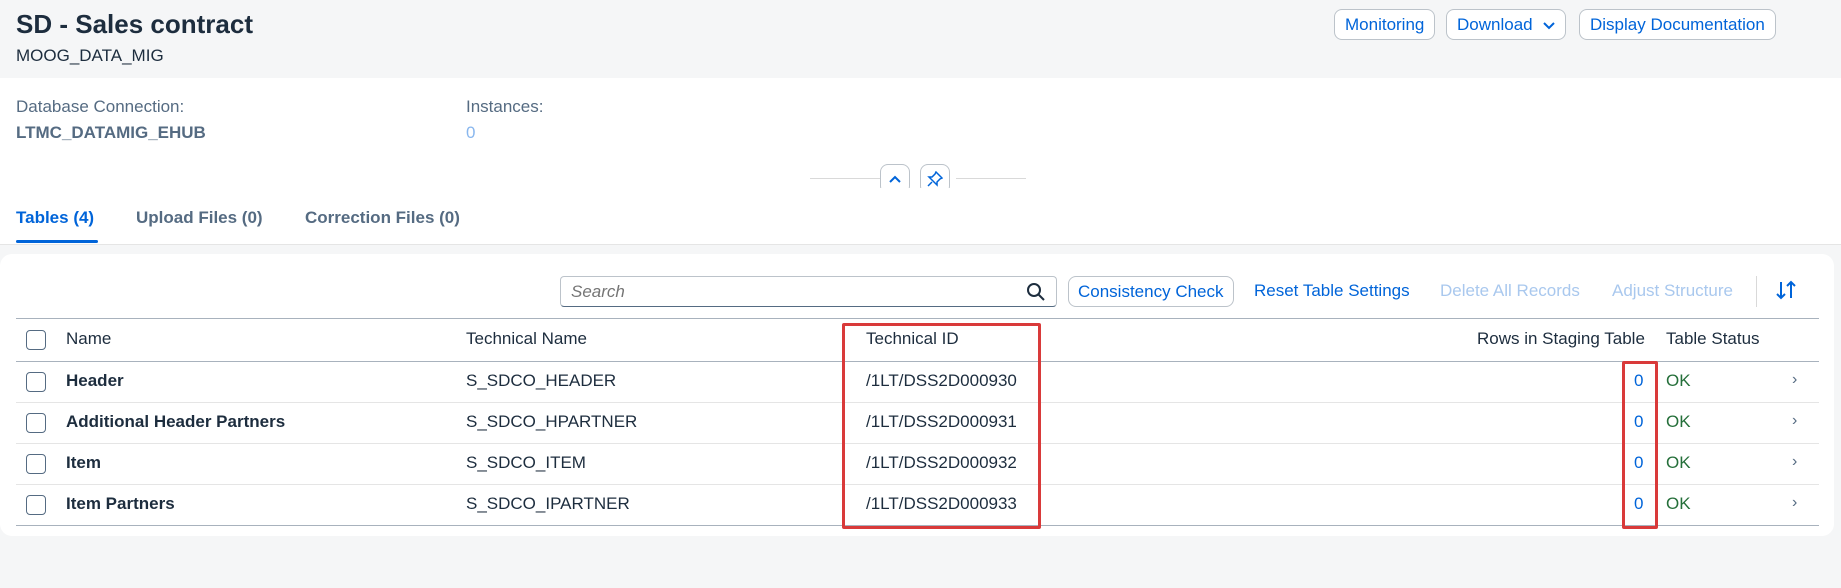 This screenshot has height=588, width=1841. Describe the element at coordinates (541, 380) in the screenshot. I see `row-technical-name: S_SDCO_HEADER` at that location.